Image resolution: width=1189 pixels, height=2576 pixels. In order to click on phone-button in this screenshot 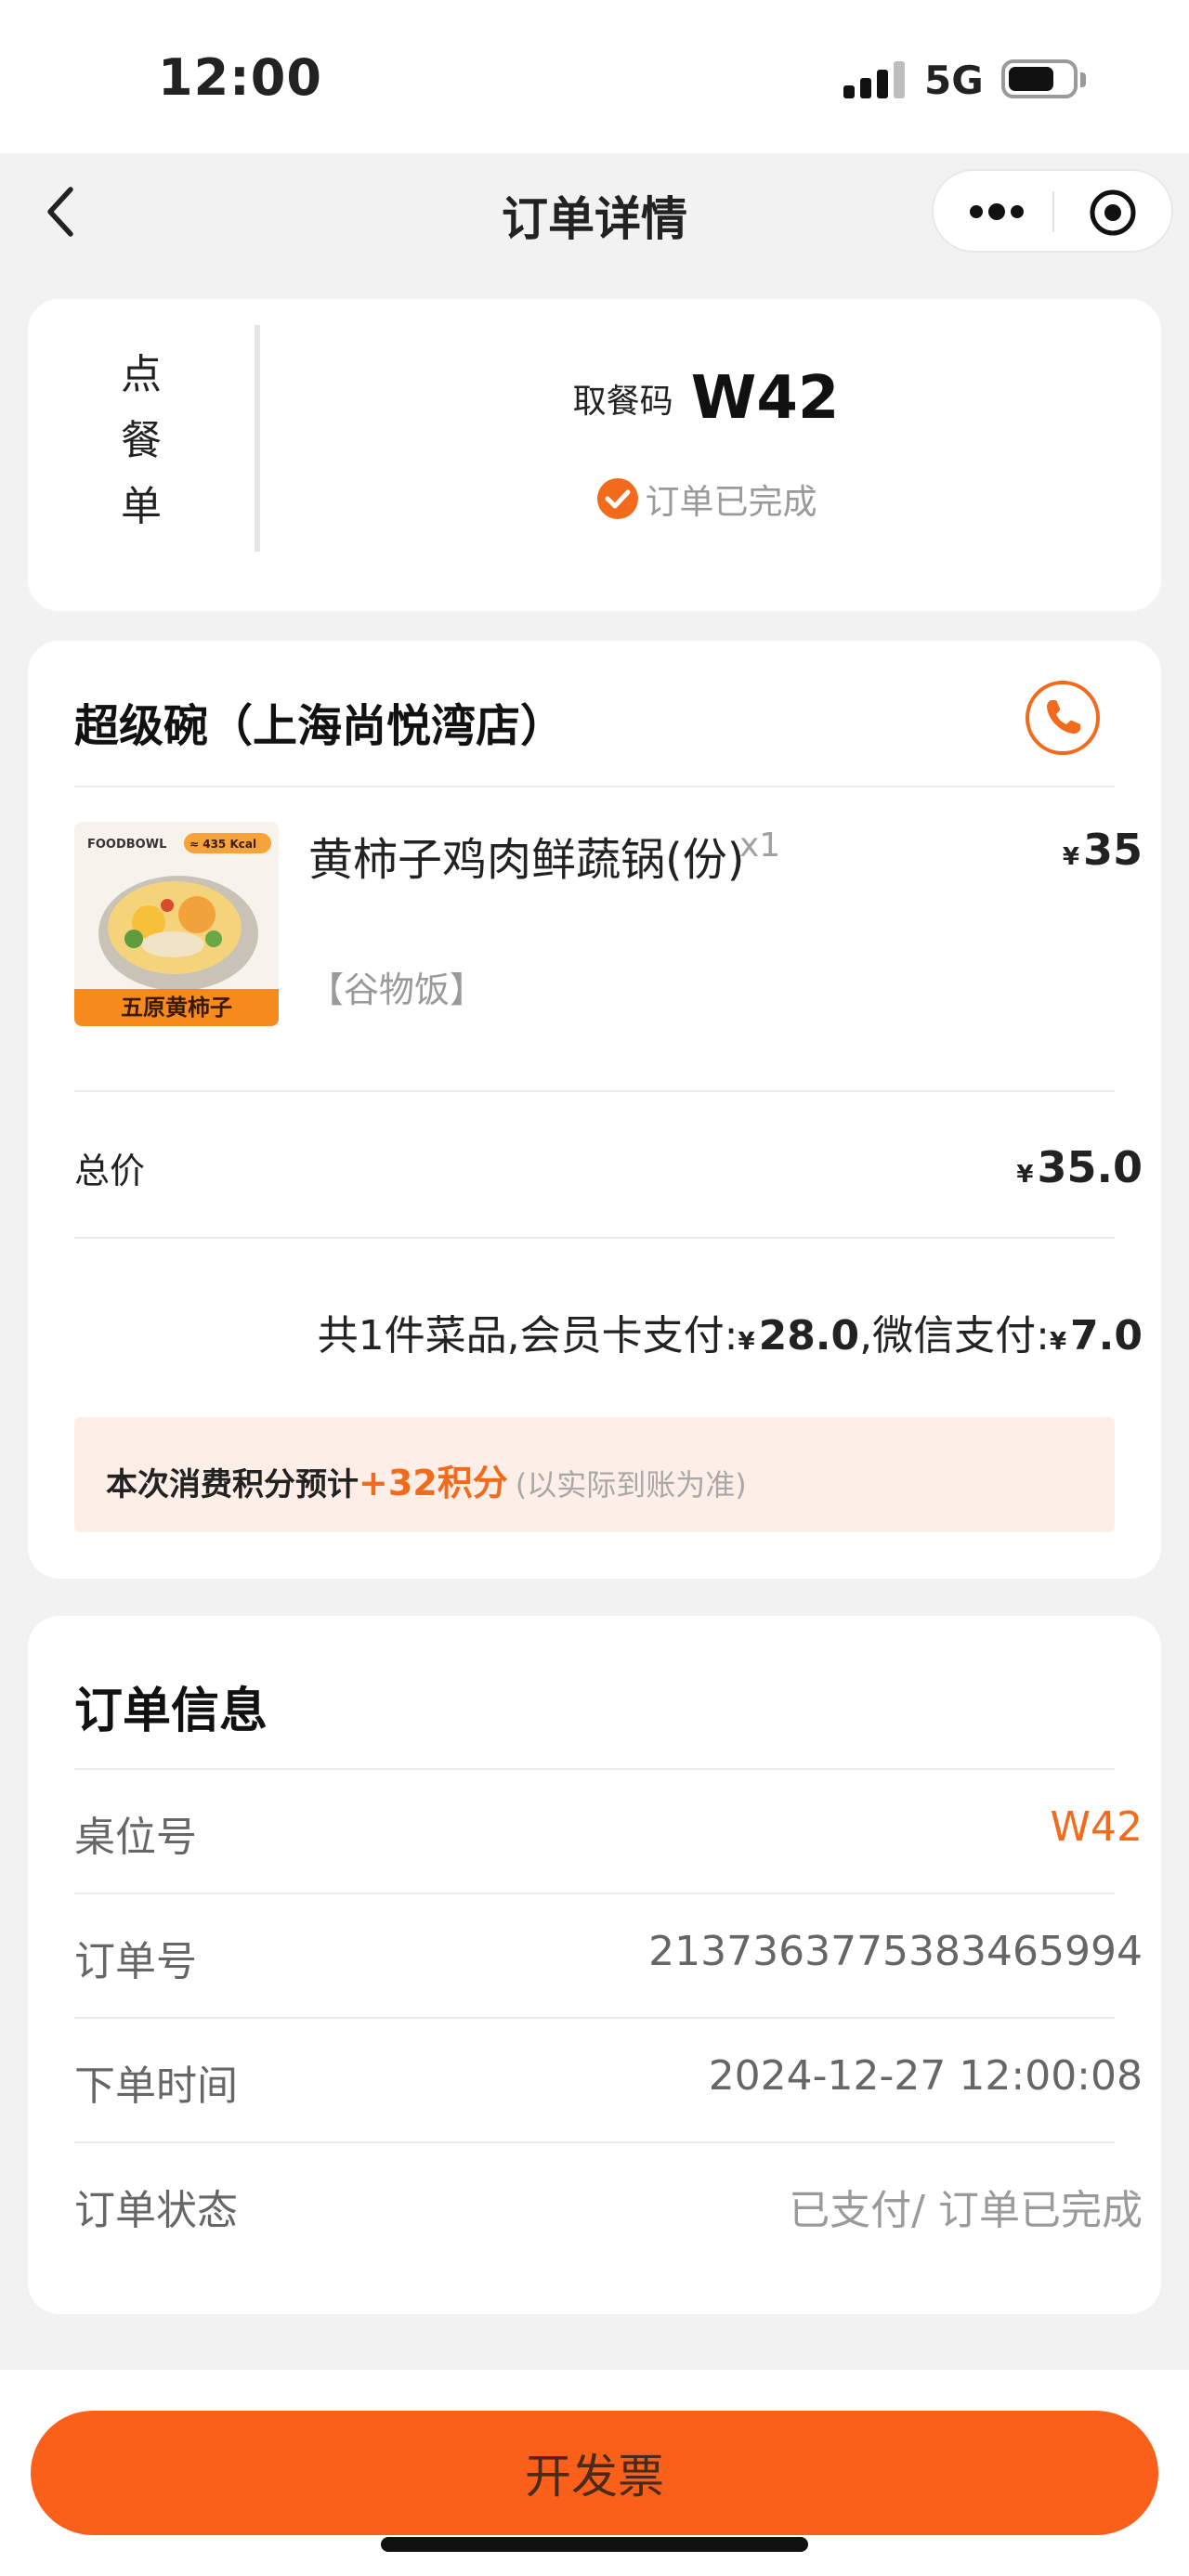, I will do `click(1063, 718)`.